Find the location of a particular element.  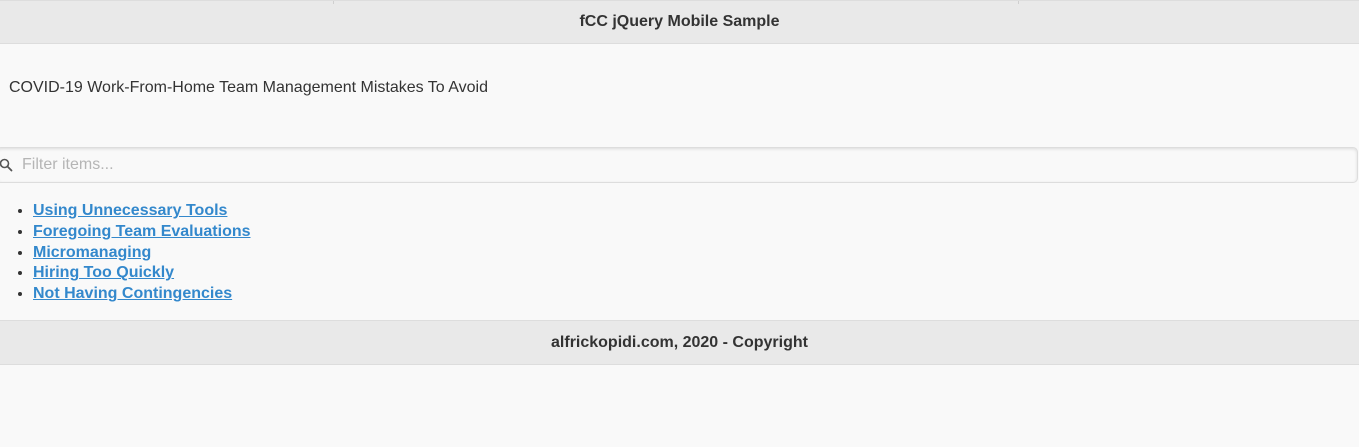

list-item: Hiring Too Quickly is located at coordinates (142, 273).